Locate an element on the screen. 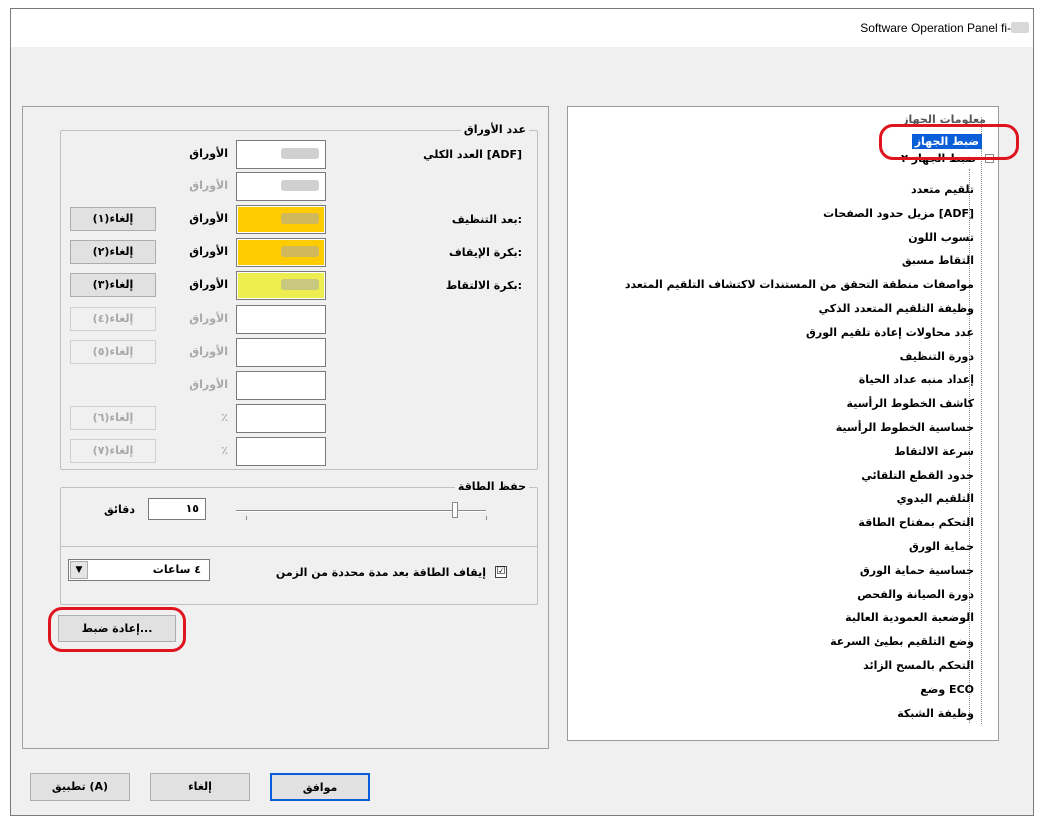 This screenshot has width=1046, height=822. minutes-unit: دقائق is located at coordinates (120, 509).